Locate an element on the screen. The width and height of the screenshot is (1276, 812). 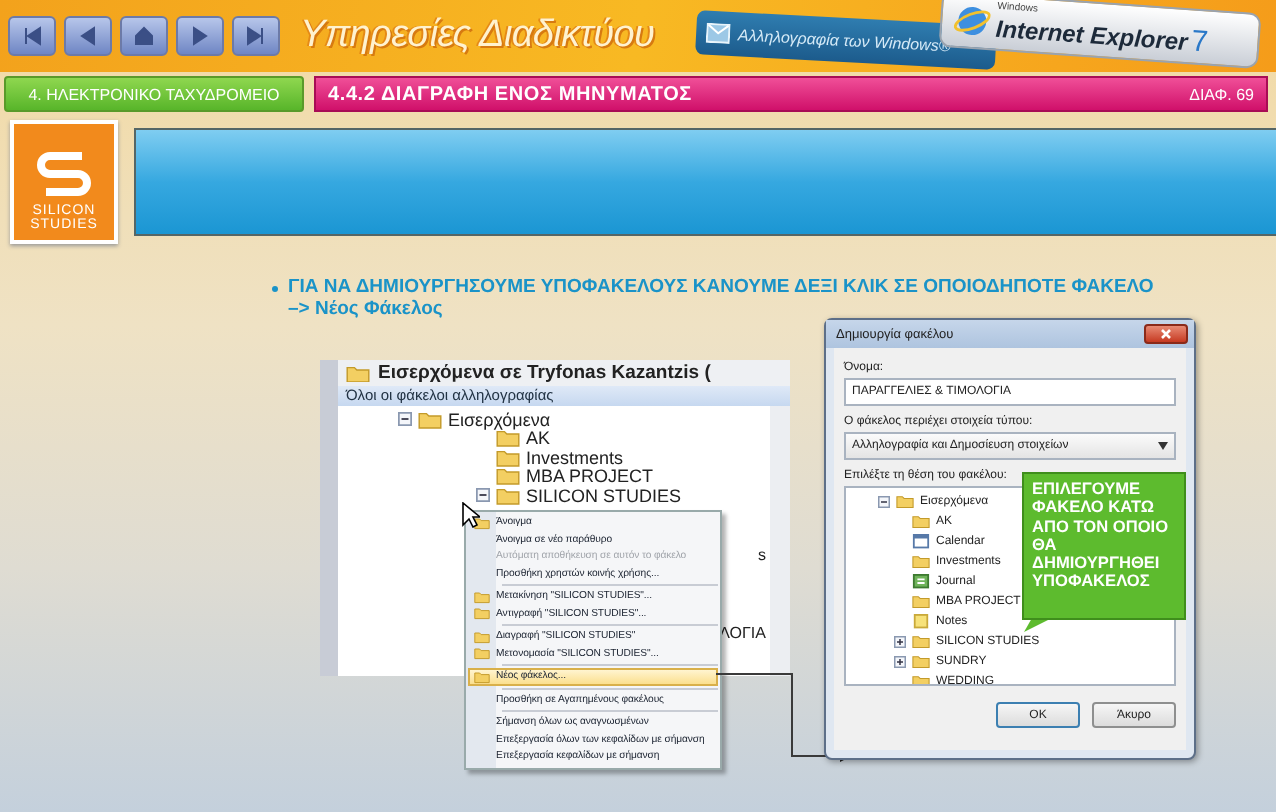
home-icon is located at coordinates (144, 36).